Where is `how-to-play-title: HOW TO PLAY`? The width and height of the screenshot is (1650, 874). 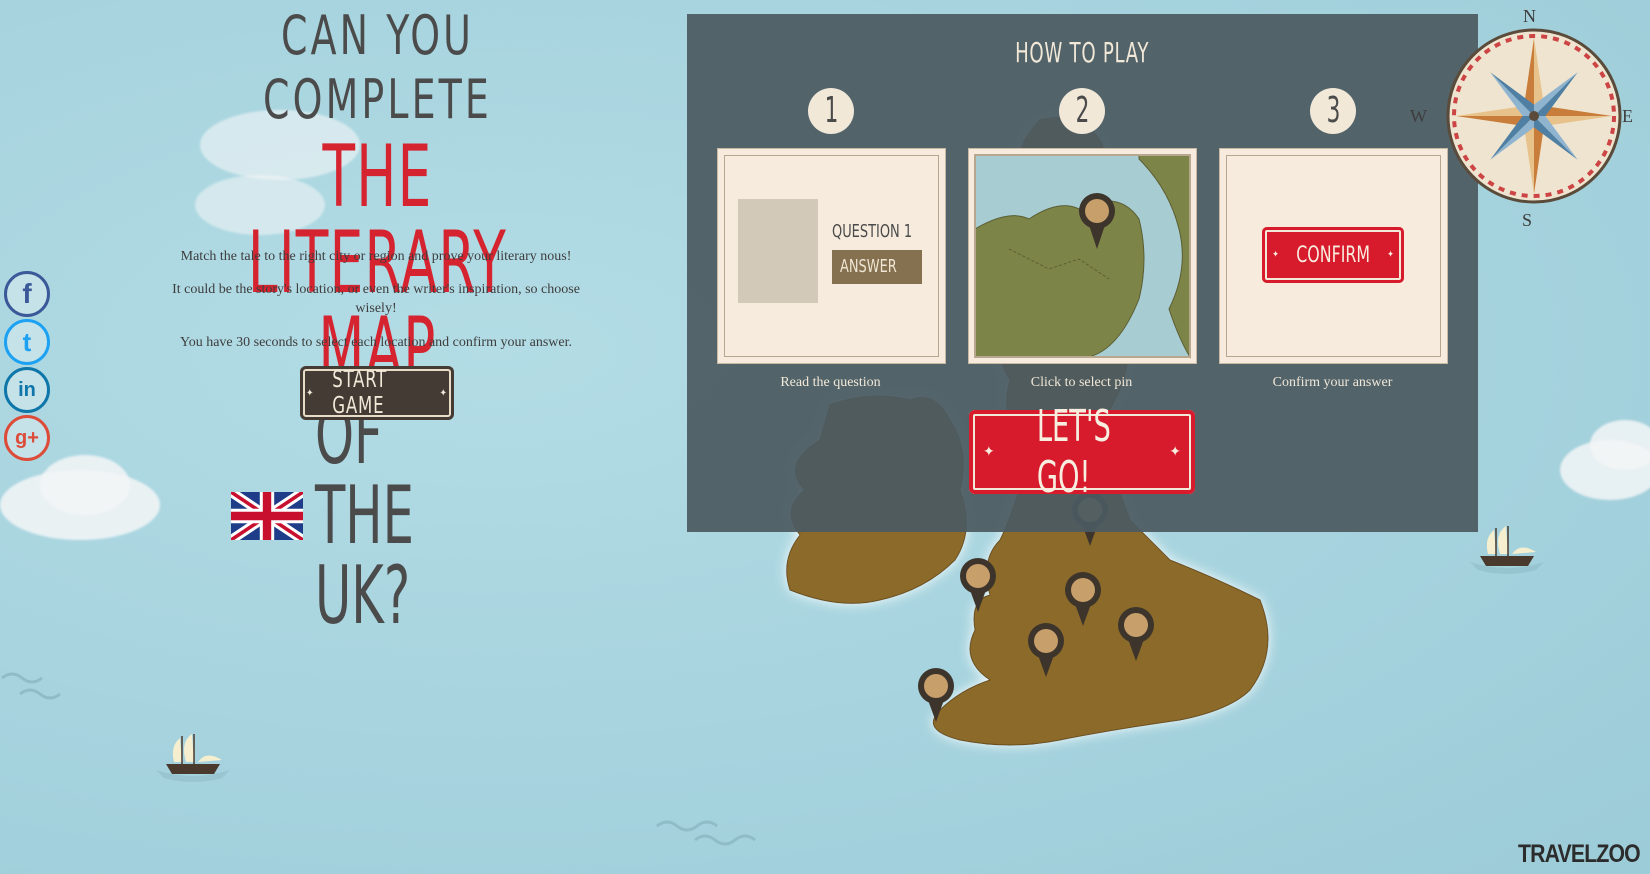
how-to-play-title: HOW TO PLAY is located at coordinates (1082, 52).